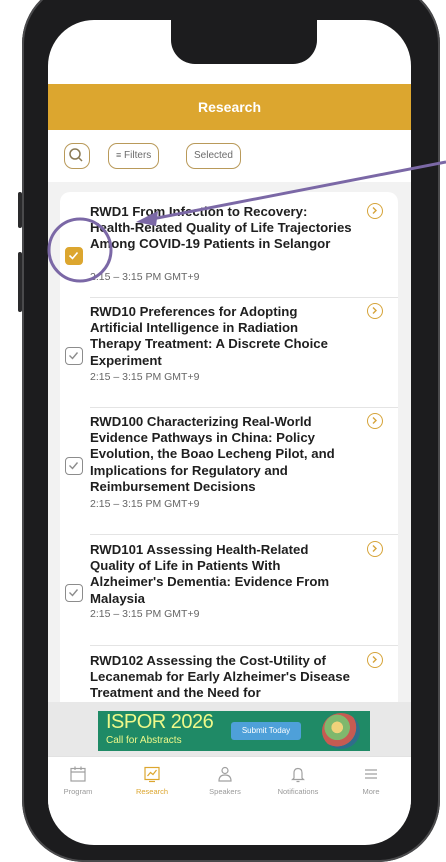 The width and height of the screenshot is (446, 862). I want to click on tab-label: Speakers, so click(225, 791).